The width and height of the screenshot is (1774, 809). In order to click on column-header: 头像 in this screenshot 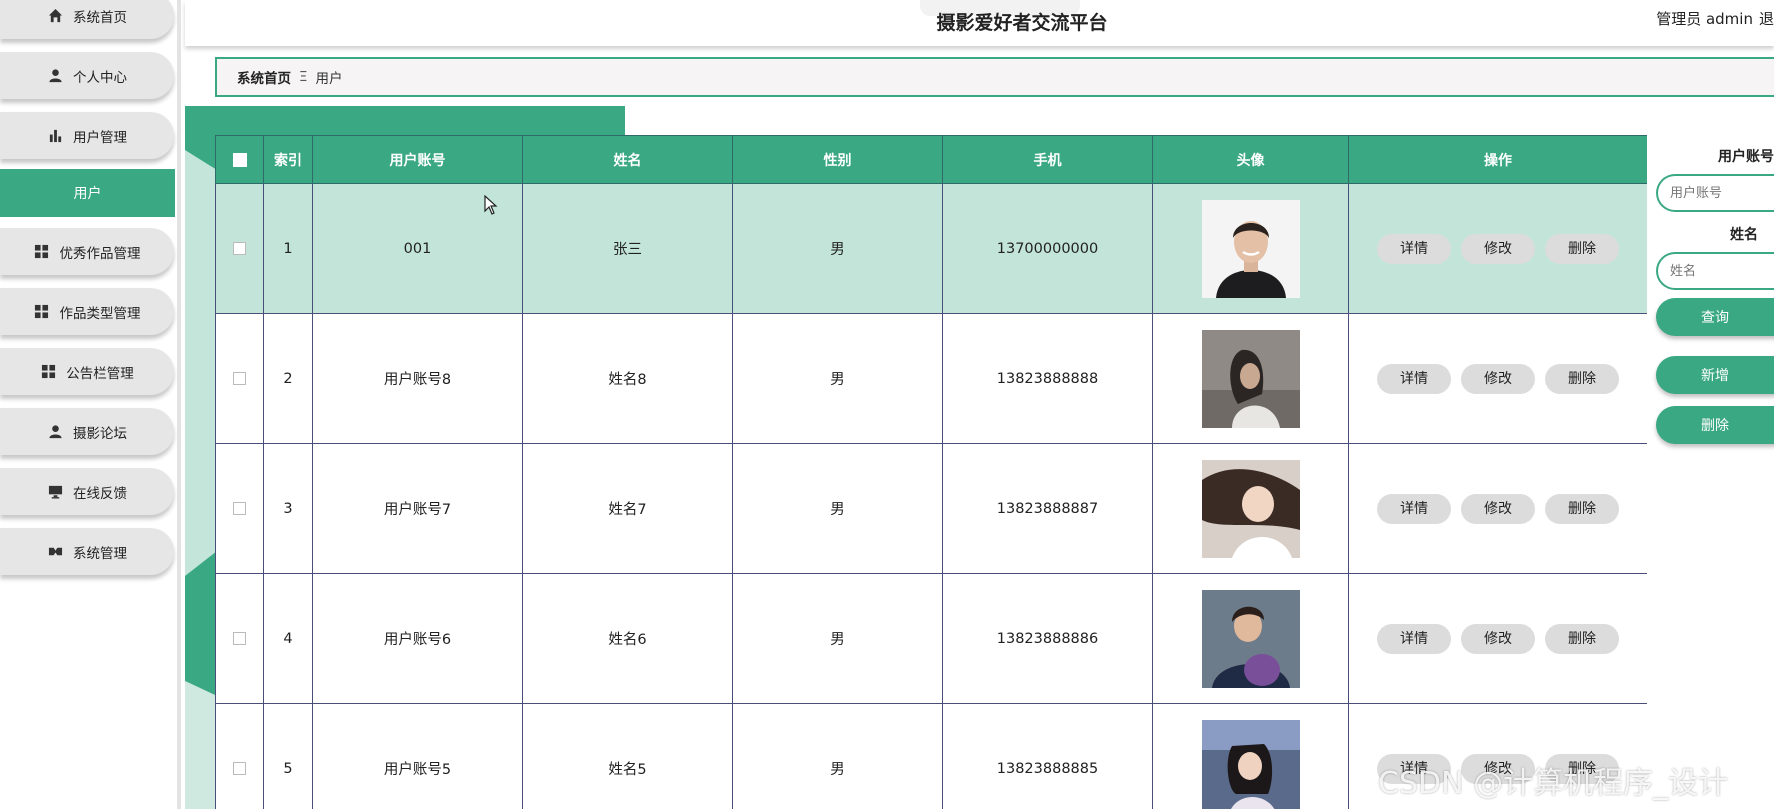, I will do `click(1250, 159)`.